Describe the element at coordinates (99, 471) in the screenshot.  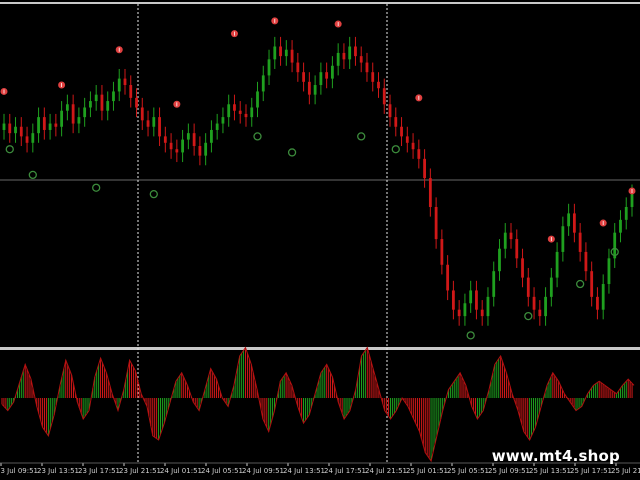
I see `x-axis-tick-label: 23 Jul 17:51` at that location.